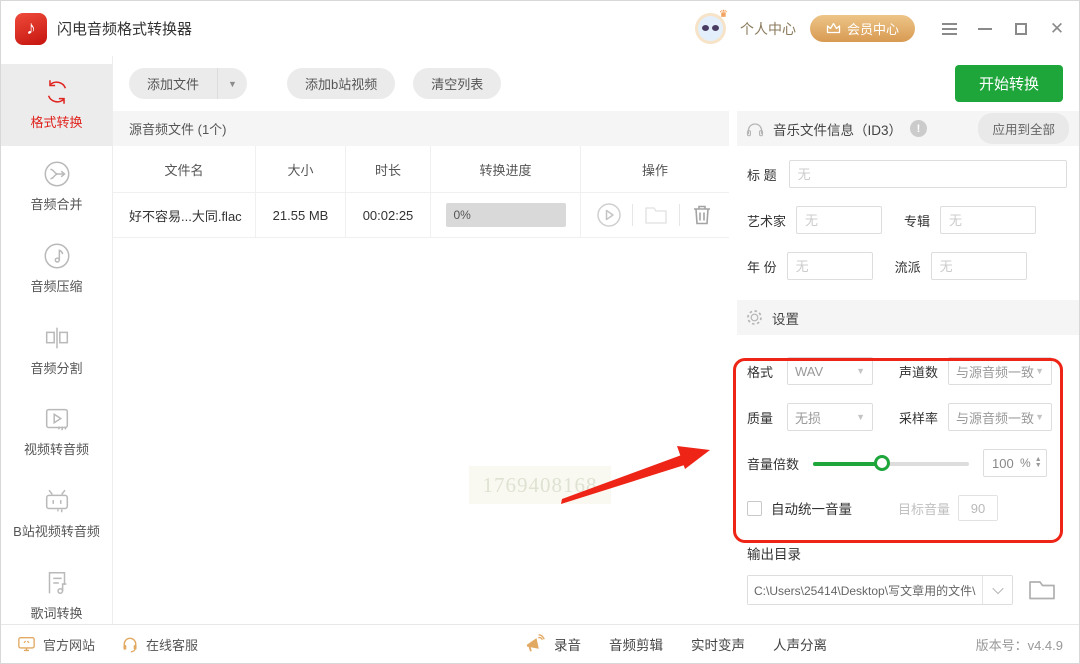 The width and height of the screenshot is (1080, 664). What do you see at coordinates (754, 317) in the screenshot?
I see `gear-icon` at bounding box center [754, 317].